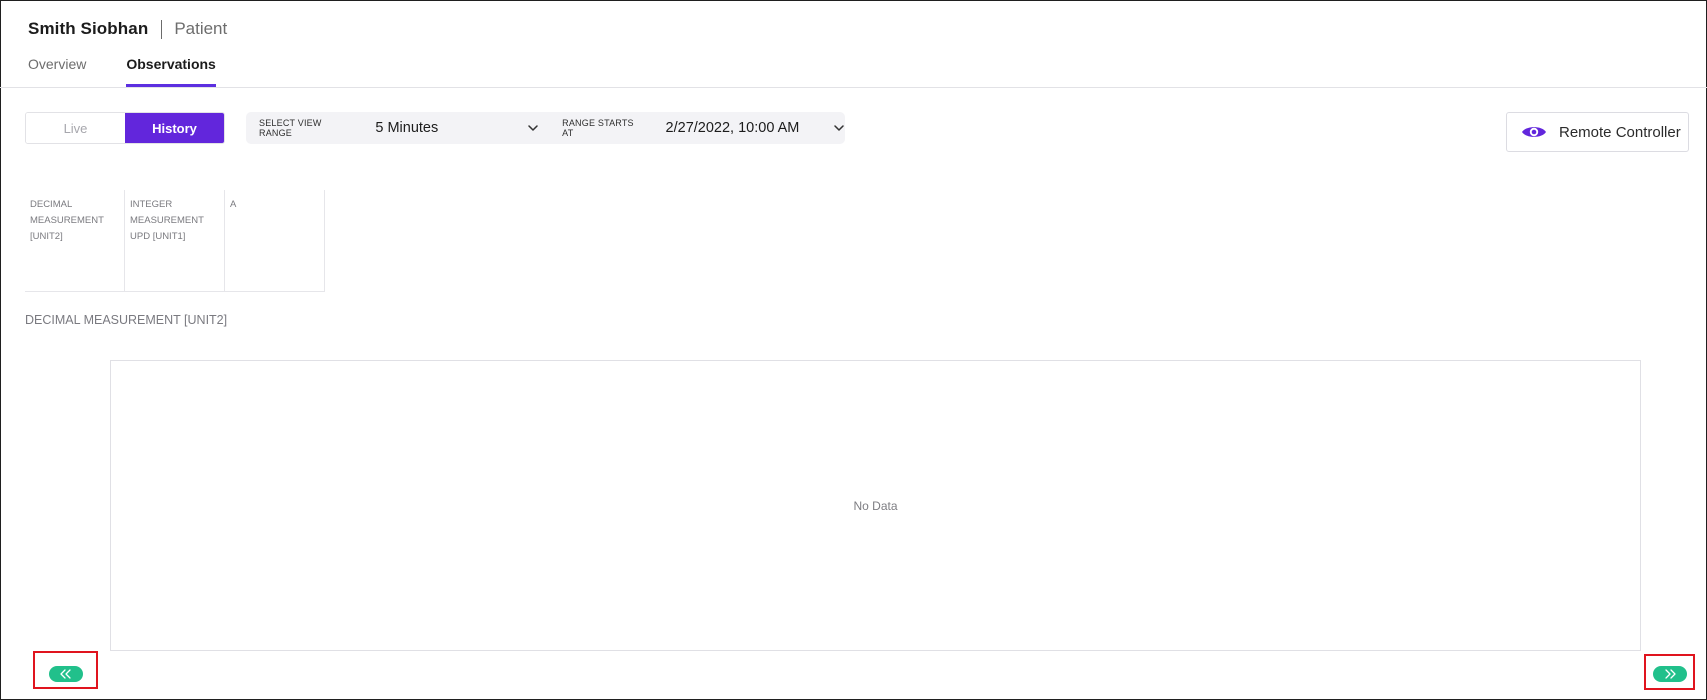 The height and width of the screenshot is (700, 1707). What do you see at coordinates (290, 128) in the screenshot?
I see `view-range-label: SELECT VIEW RANGE` at bounding box center [290, 128].